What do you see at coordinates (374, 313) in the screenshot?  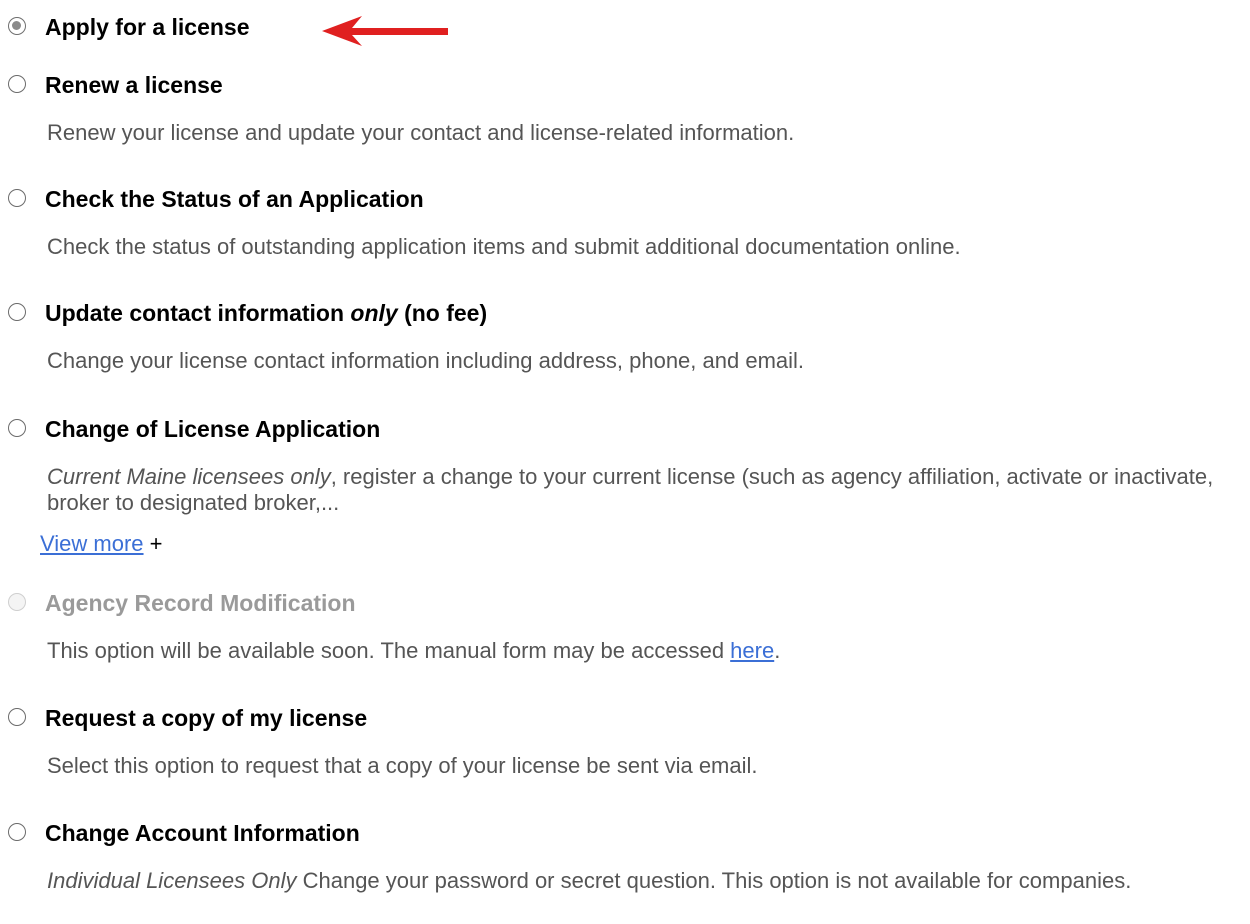 I see `update-contact-label-only: only` at bounding box center [374, 313].